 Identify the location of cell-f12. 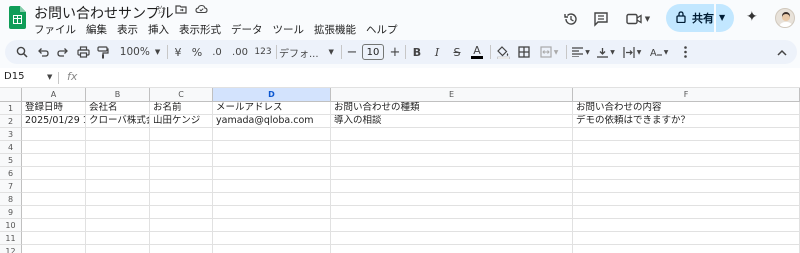
(686, 249).